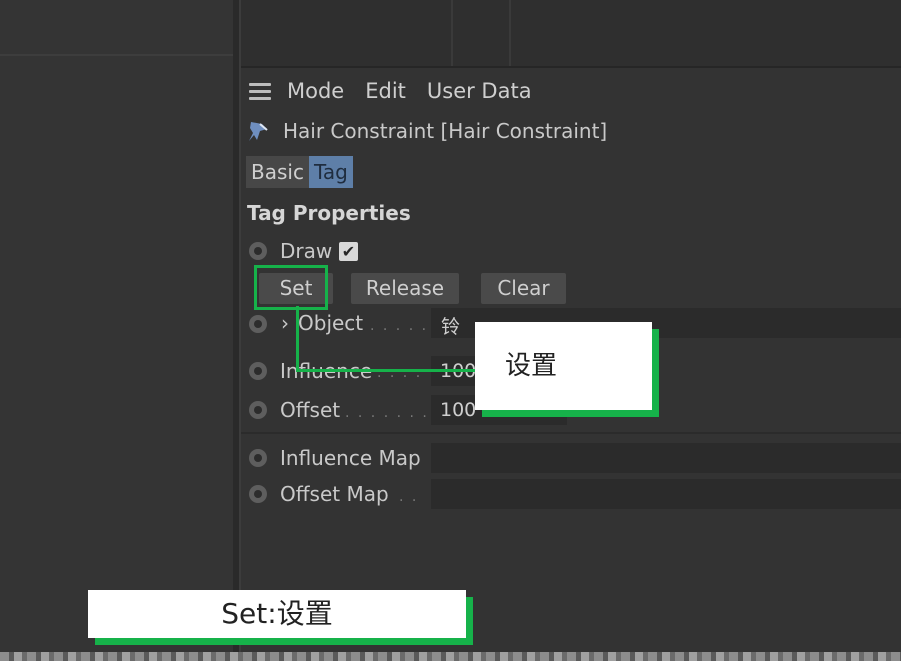  I want to click on influence-map-animate-radio, so click(258, 458).